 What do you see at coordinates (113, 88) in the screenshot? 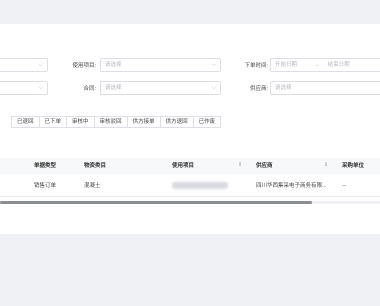
I see `contract-placeholder: 请选择` at bounding box center [113, 88].